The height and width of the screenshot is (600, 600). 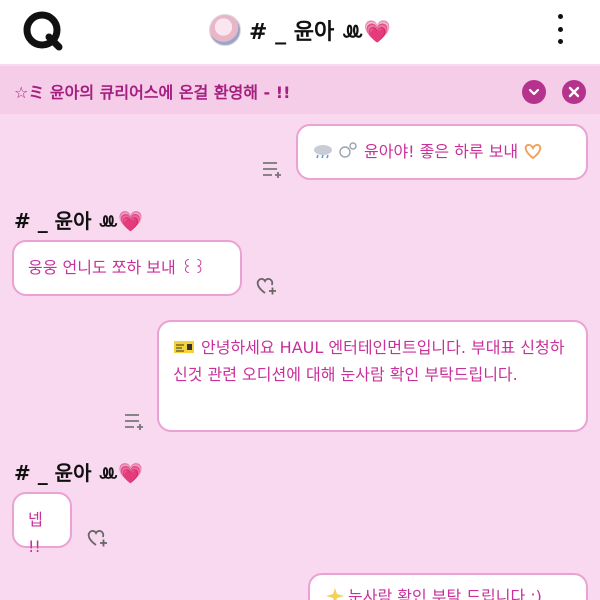 I want to click on bubbles-icon, so click(x=348, y=150).